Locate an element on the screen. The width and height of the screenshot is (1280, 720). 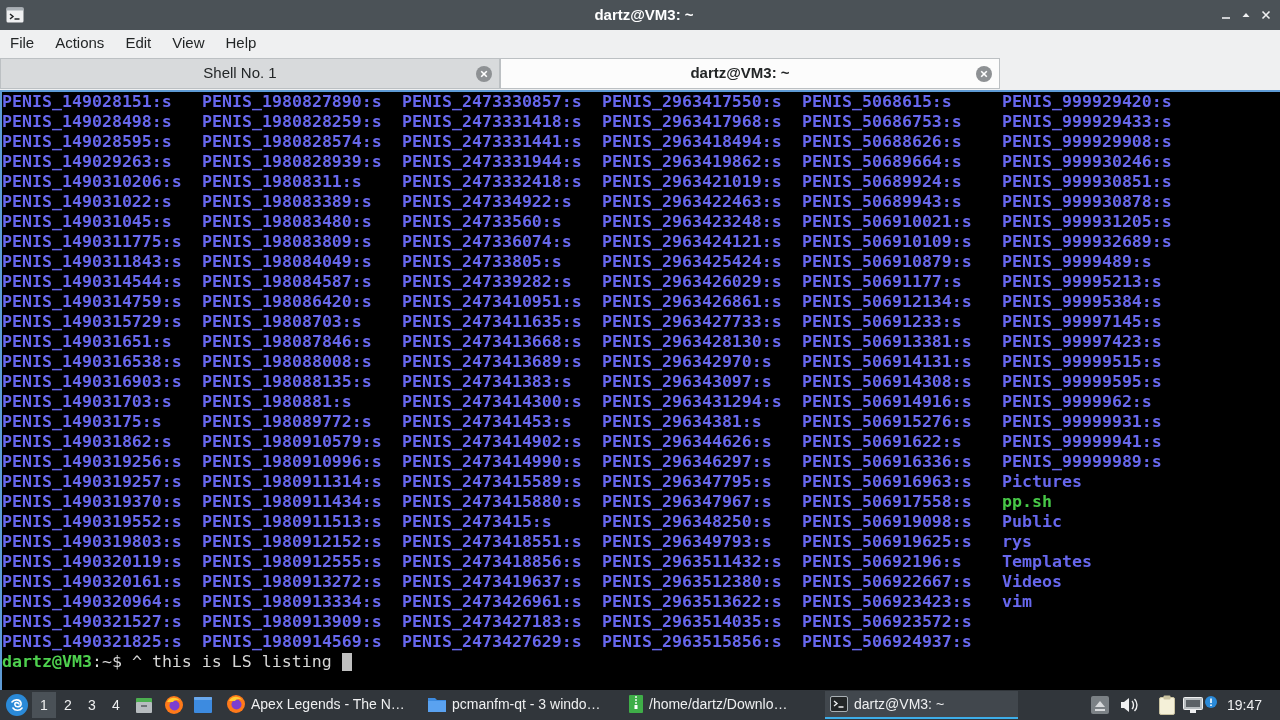
directory-name: PENIS_296342970:s is located at coordinates (687, 362).